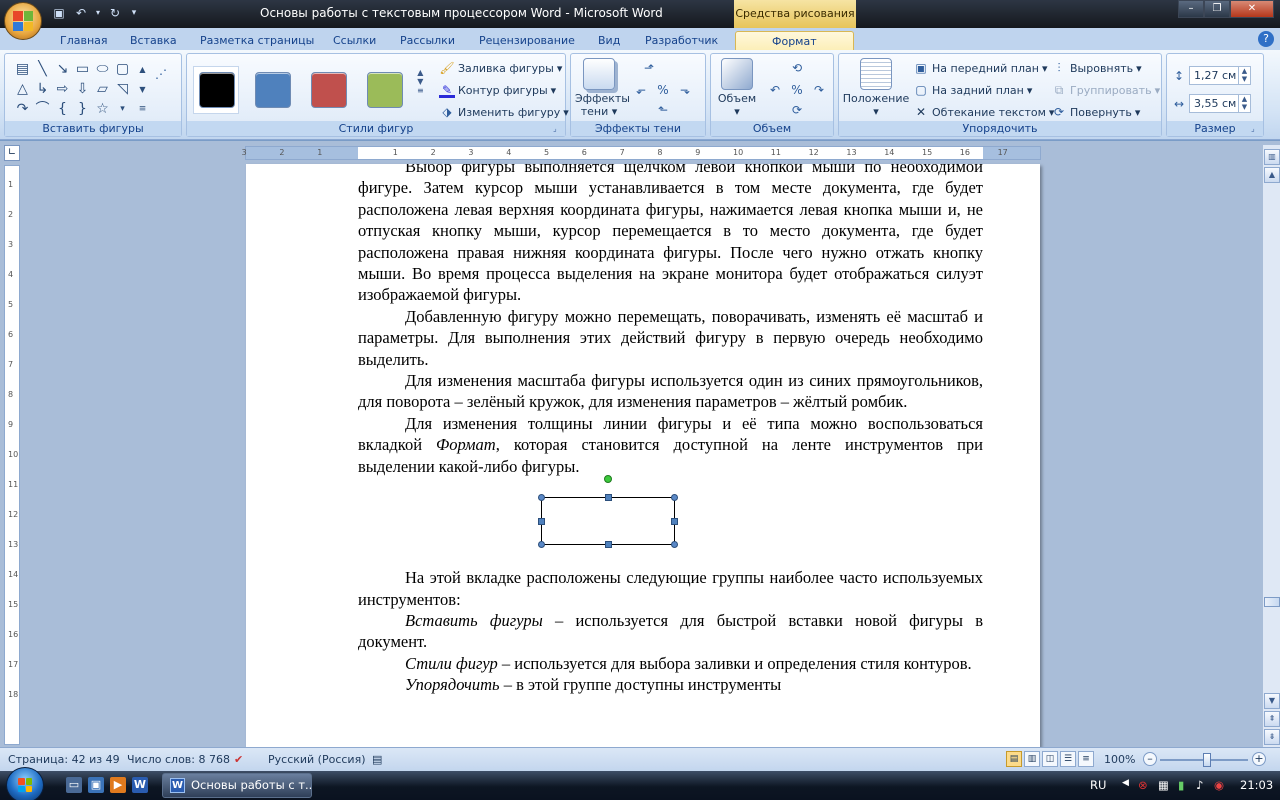  What do you see at coordinates (1014, 759) in the screenshot?
I see `print-layout-view-button: ▤` at bounding box center [1014, 759].